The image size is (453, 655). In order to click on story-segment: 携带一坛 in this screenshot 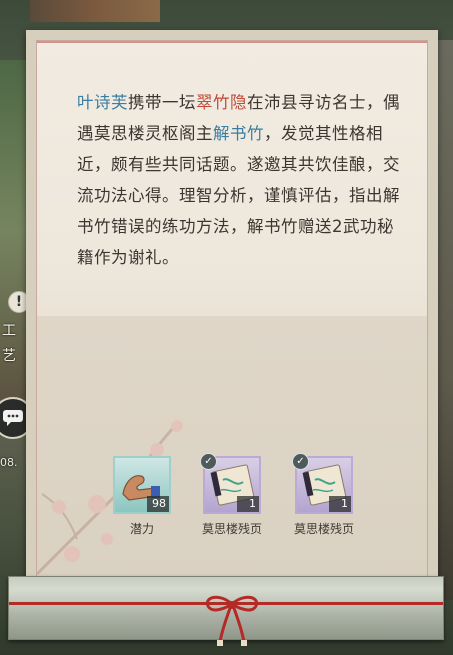, I will do `click(162, 102)`.